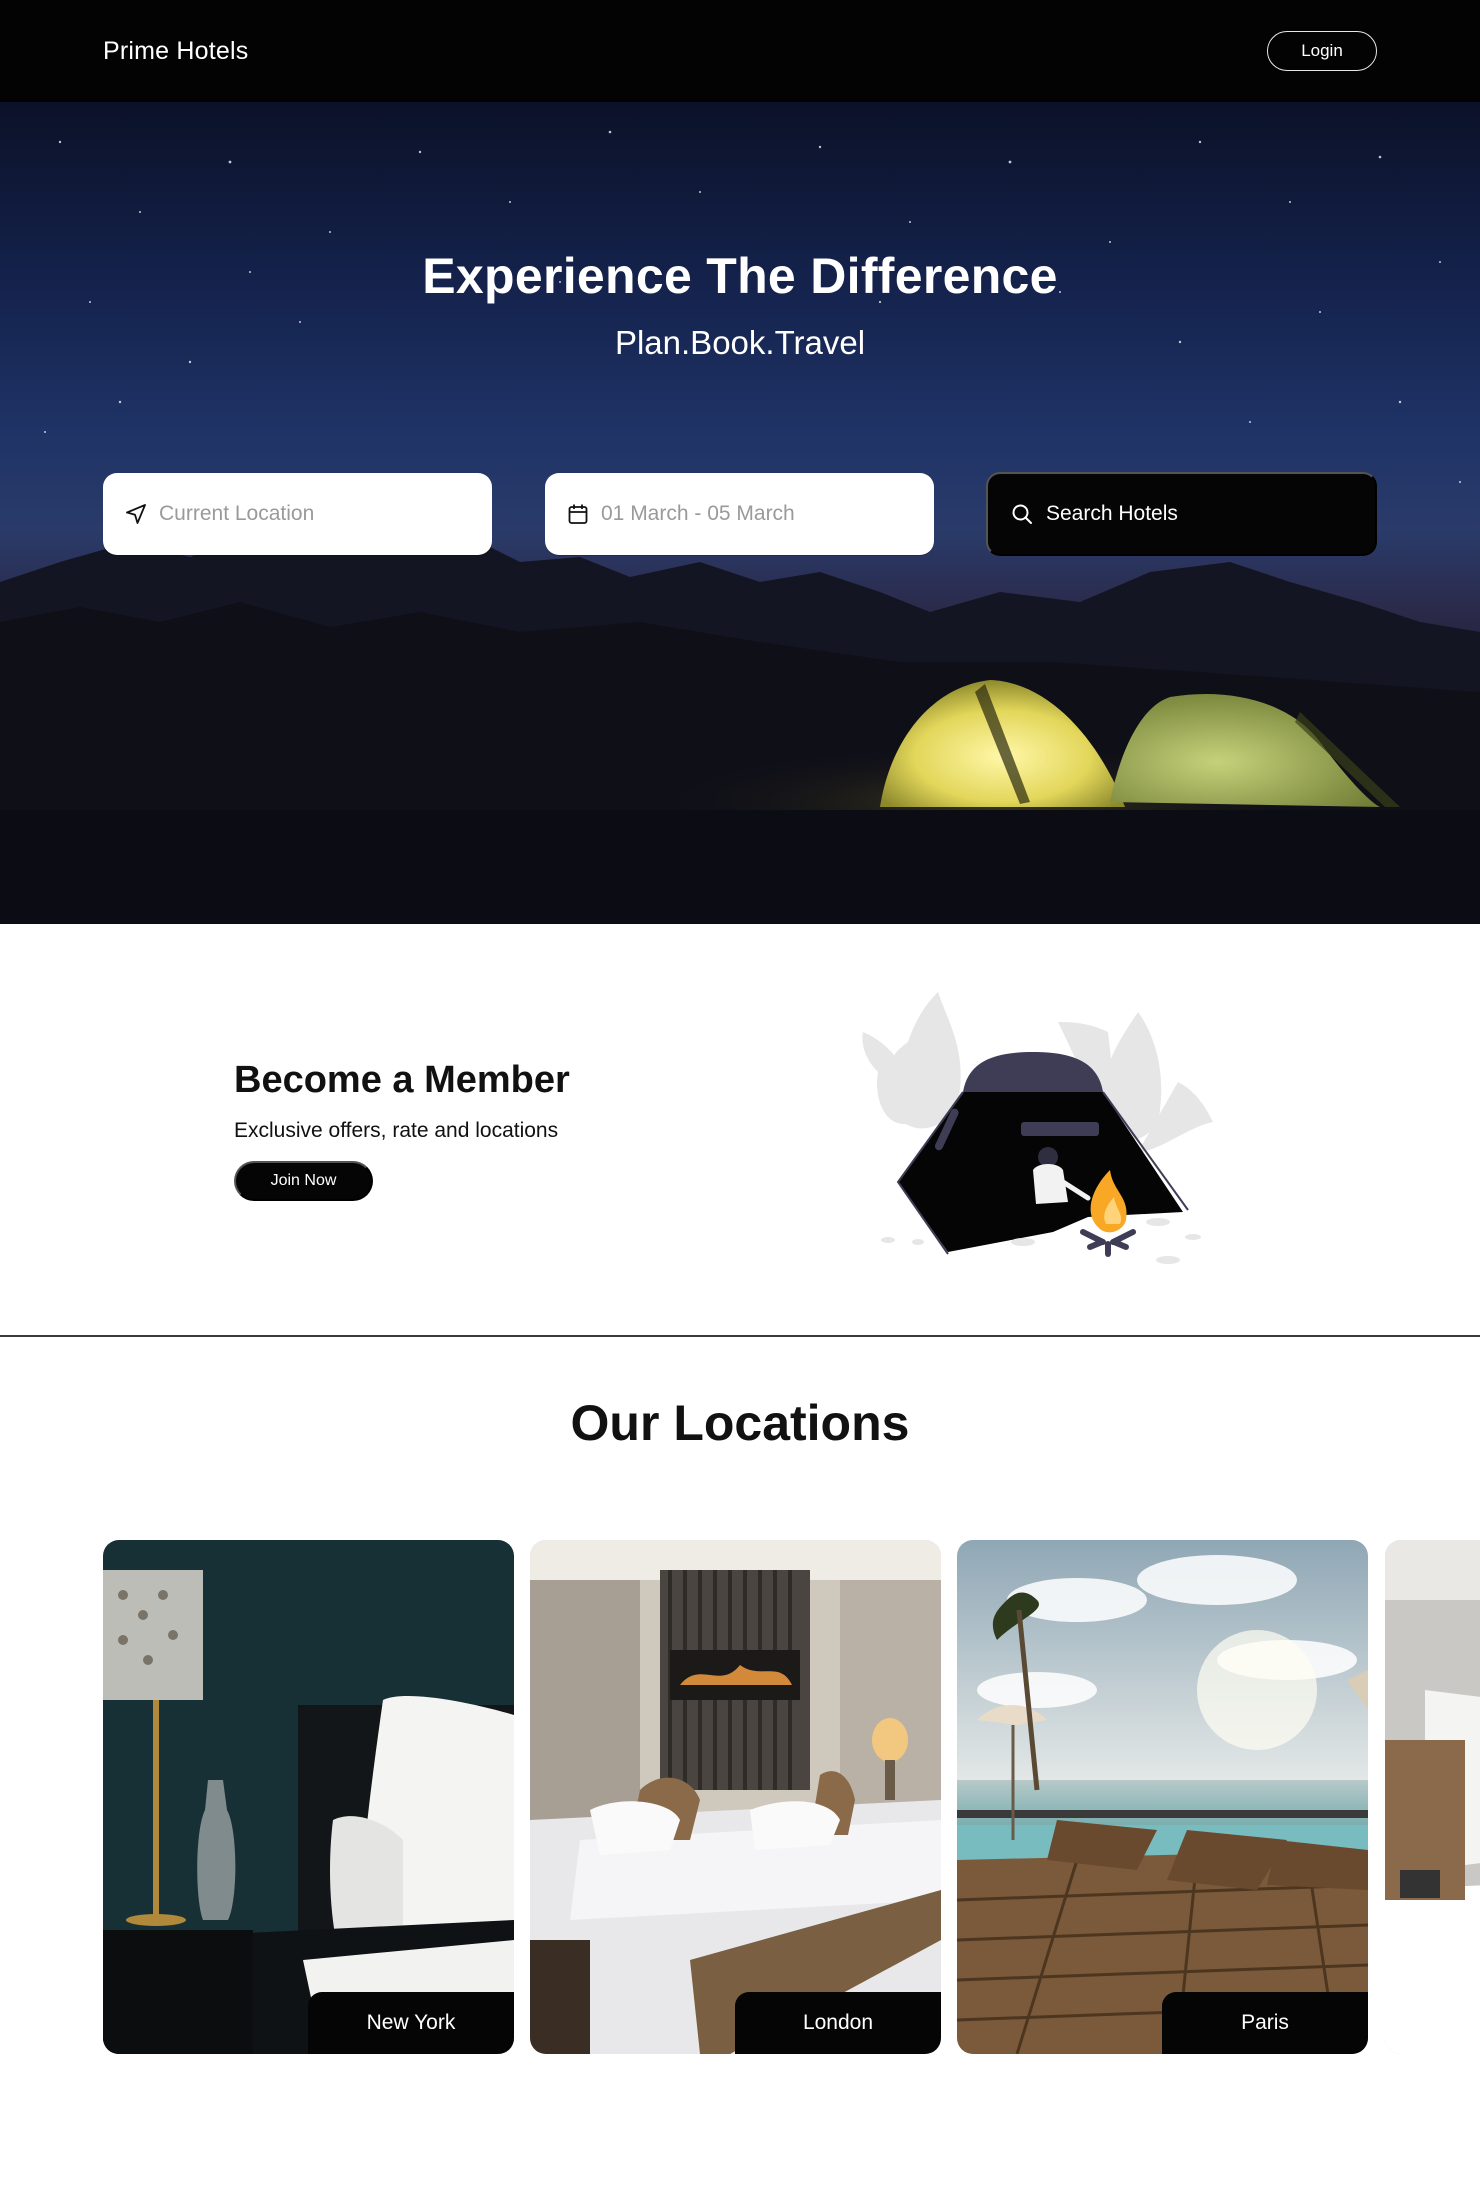 This screenshot has height=2196, width=1480. I want to click on location-card-london: London, so click(735, 1797).